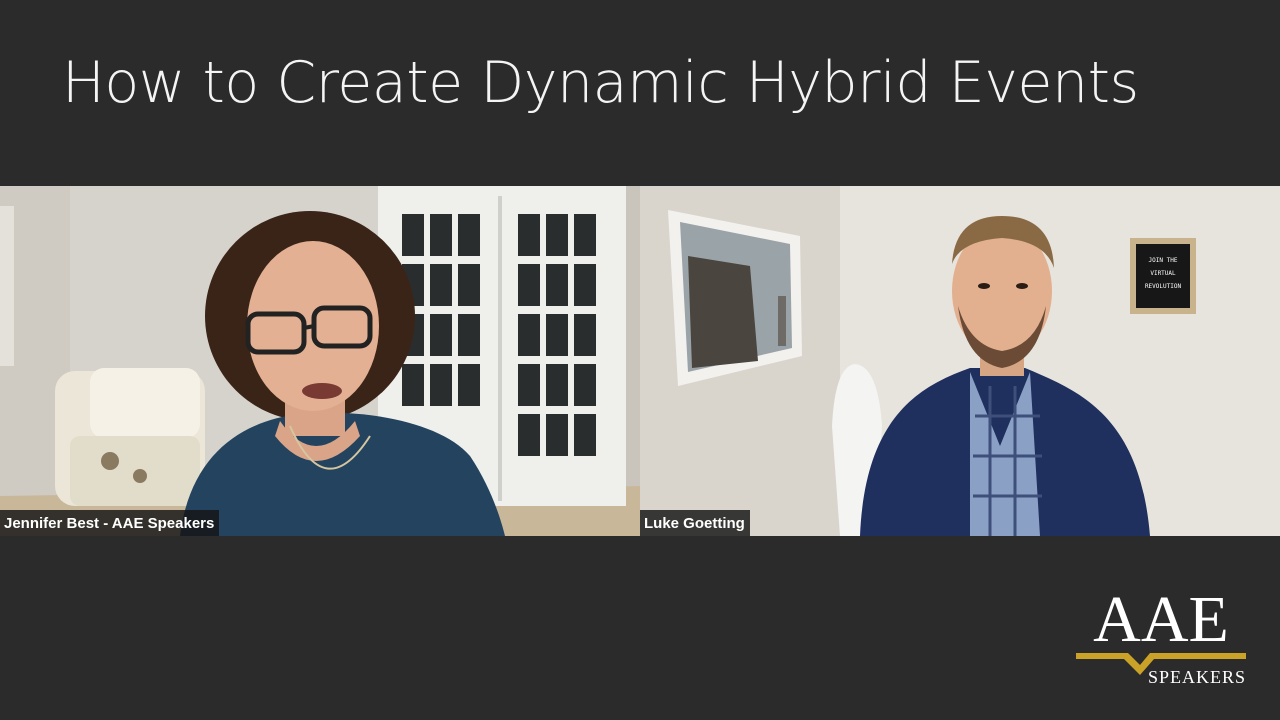 The image size is (1280, 720). Describe the element at coordinates (1163, 286) in the screenshot. I see `letter-board-line-3: REVOLUTION` at that location.